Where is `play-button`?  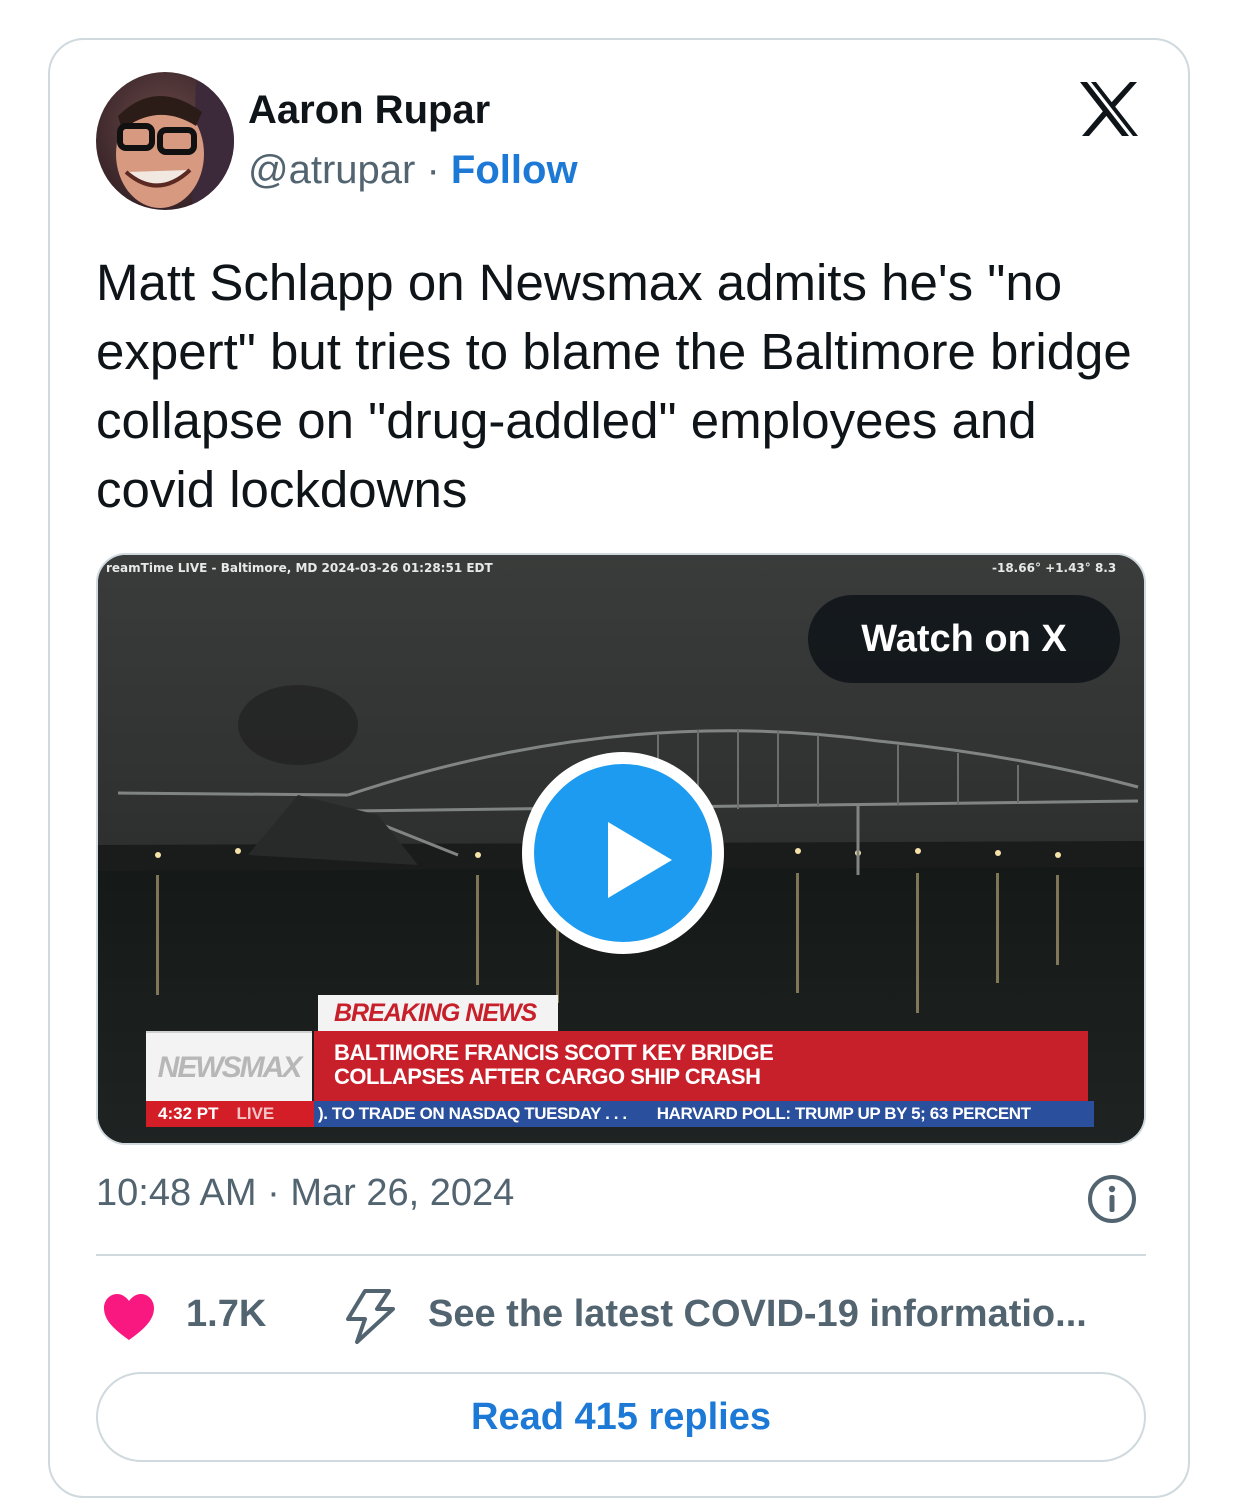
play-button is located at coordinates (623, 853).